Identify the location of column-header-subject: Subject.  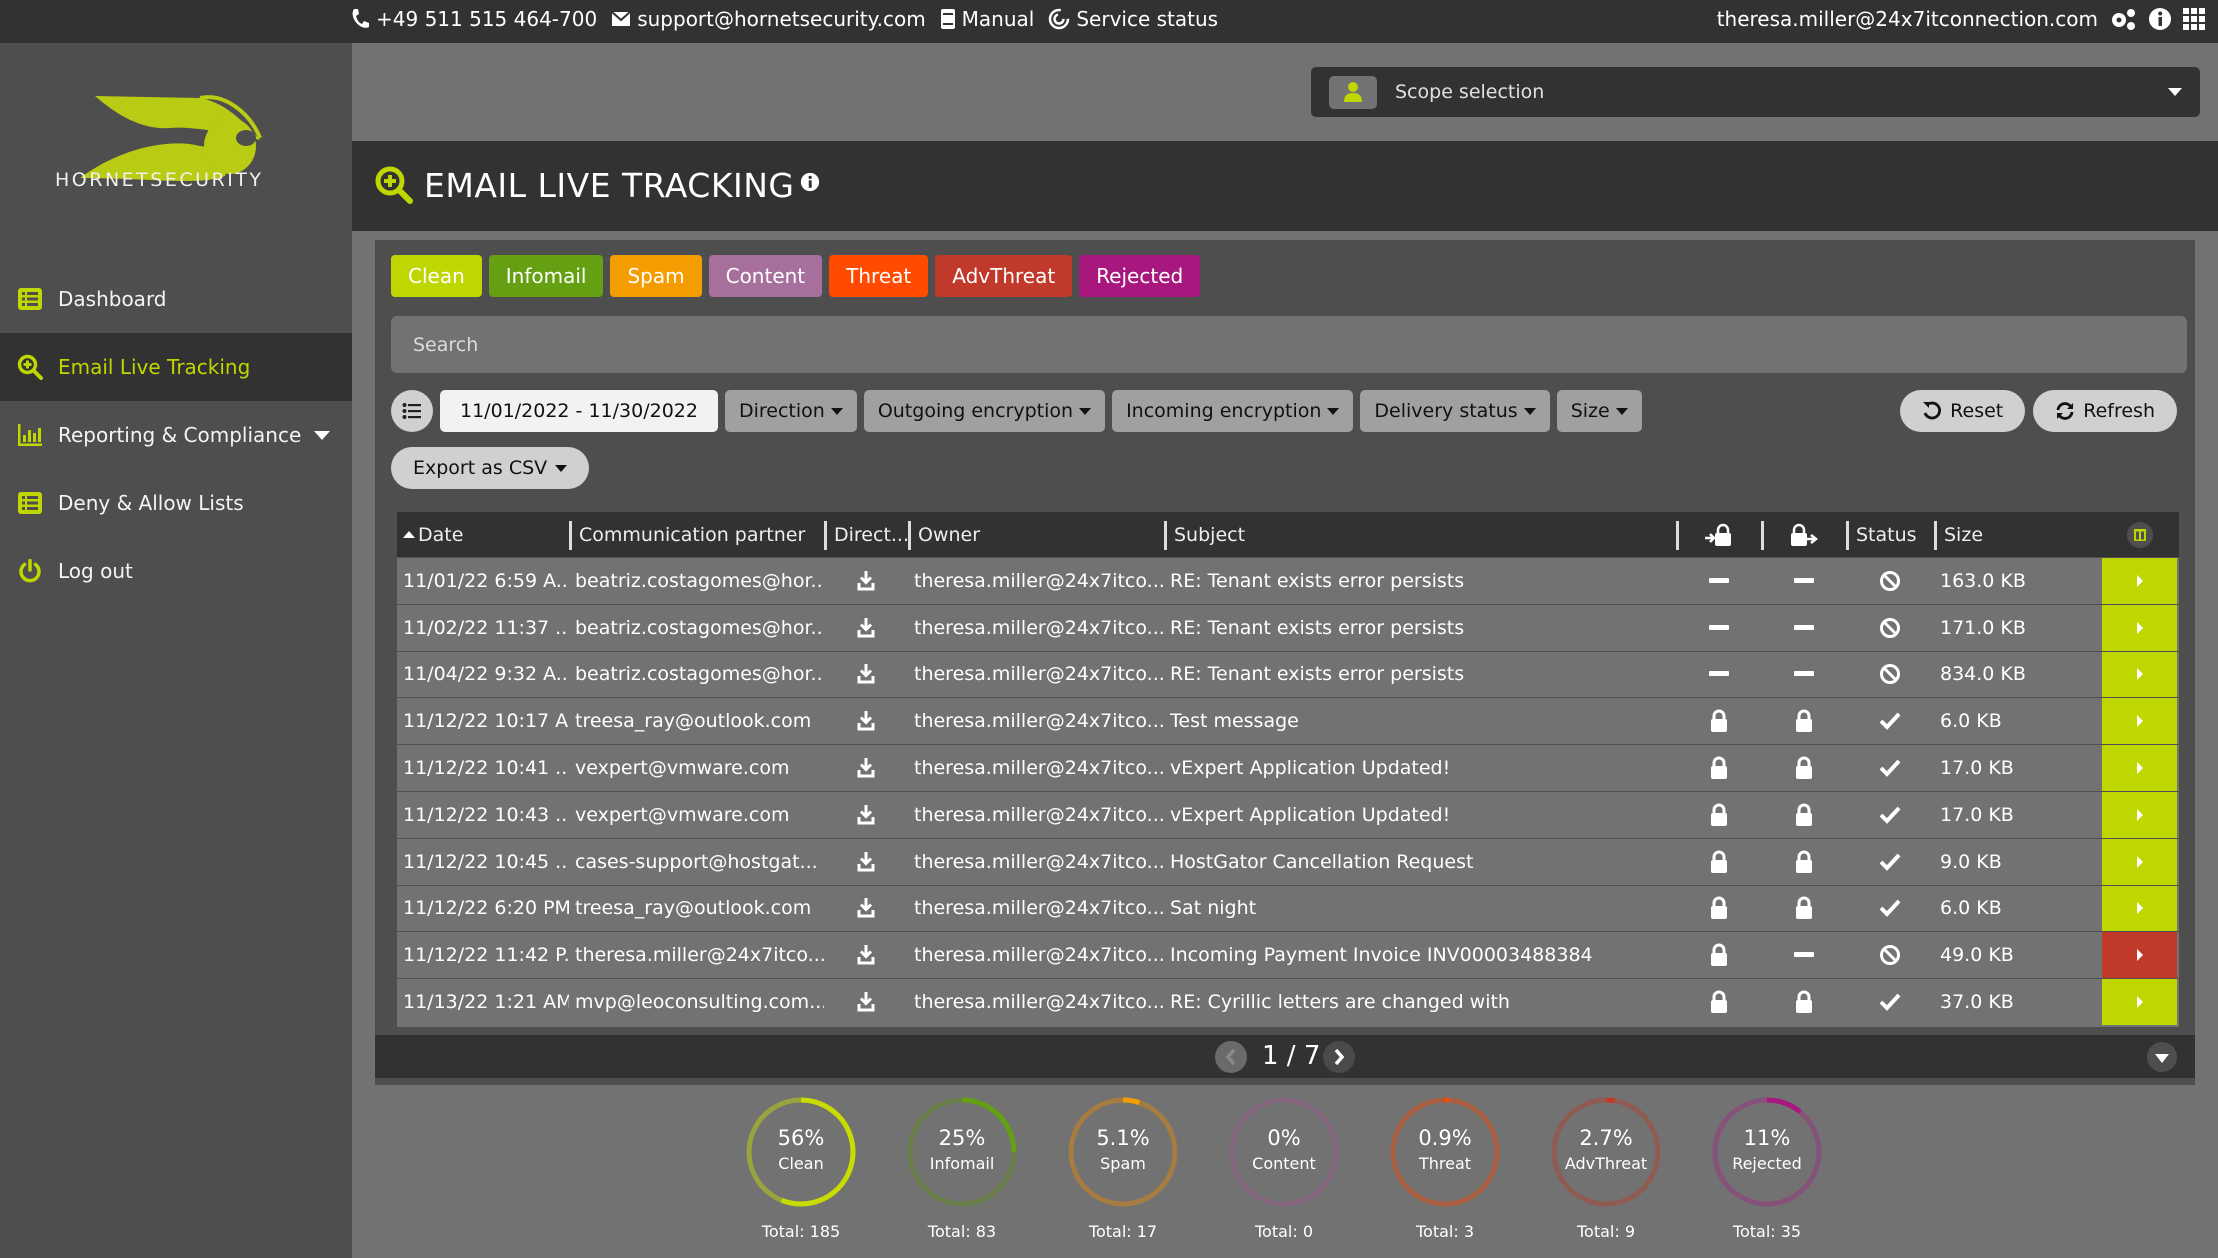
(1420, 534).